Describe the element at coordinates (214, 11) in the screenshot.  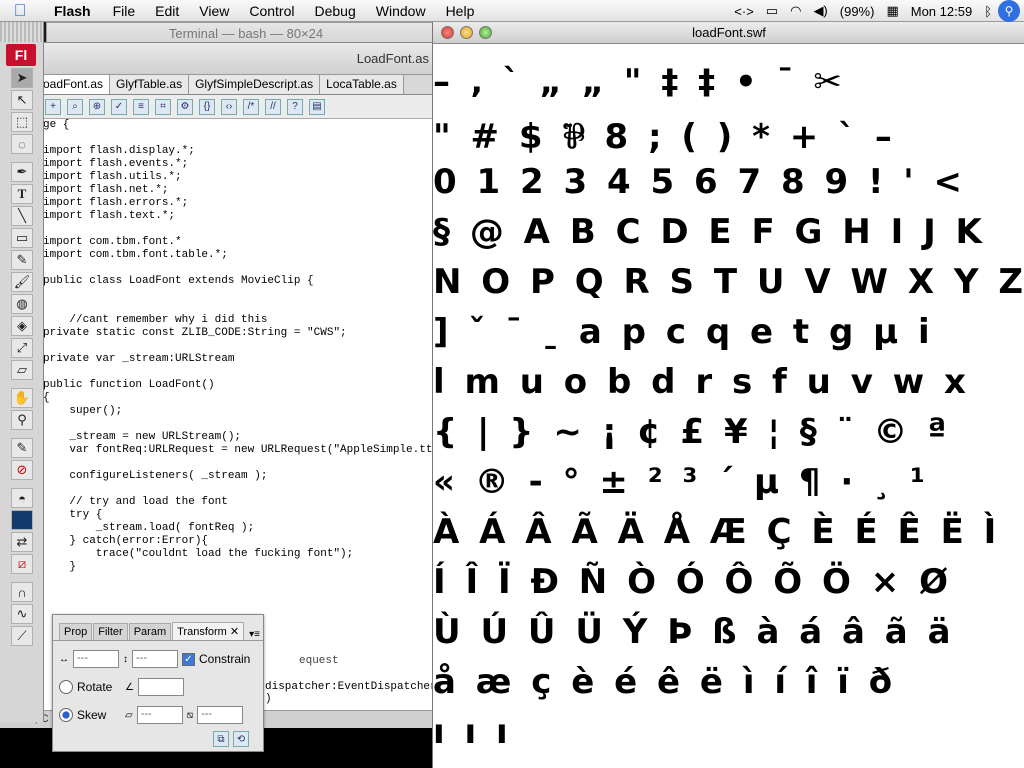
I see `menu-view: View` at that location.